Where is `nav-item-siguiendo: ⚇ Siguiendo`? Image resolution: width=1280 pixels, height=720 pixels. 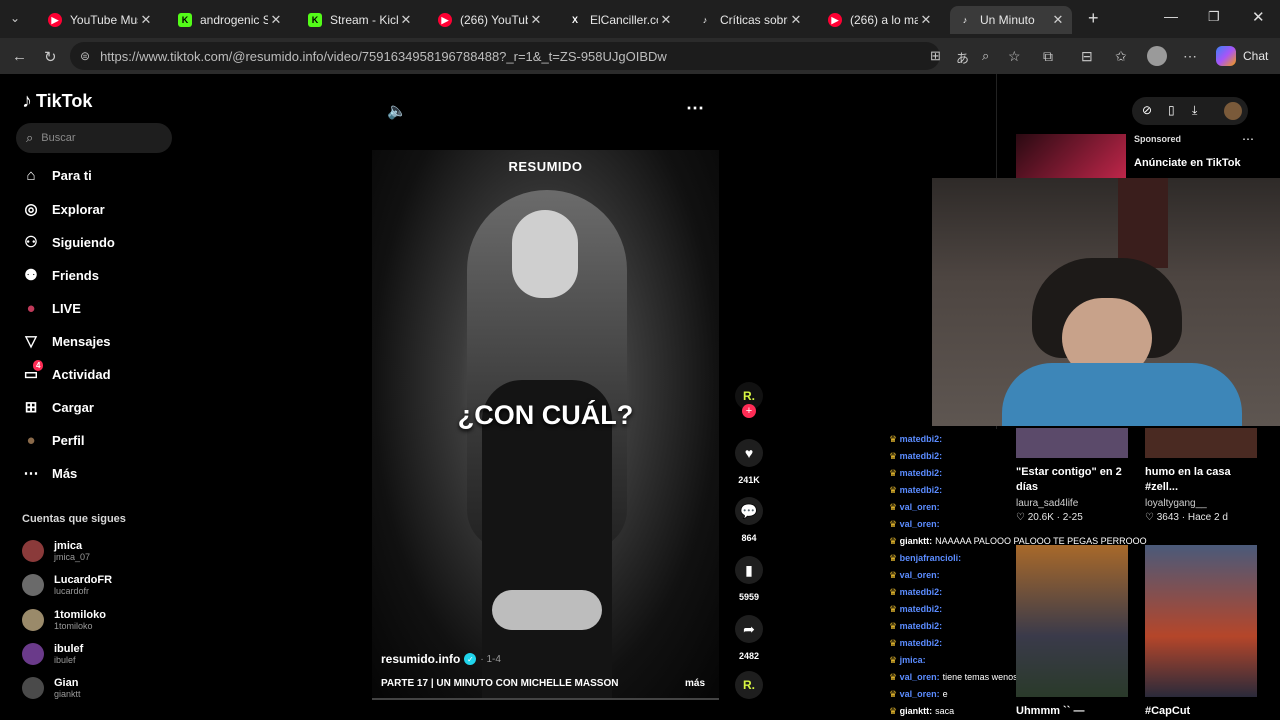
nav-item-siguiendo: ⚇ Siguiendo is located at coordinates (67, 242).